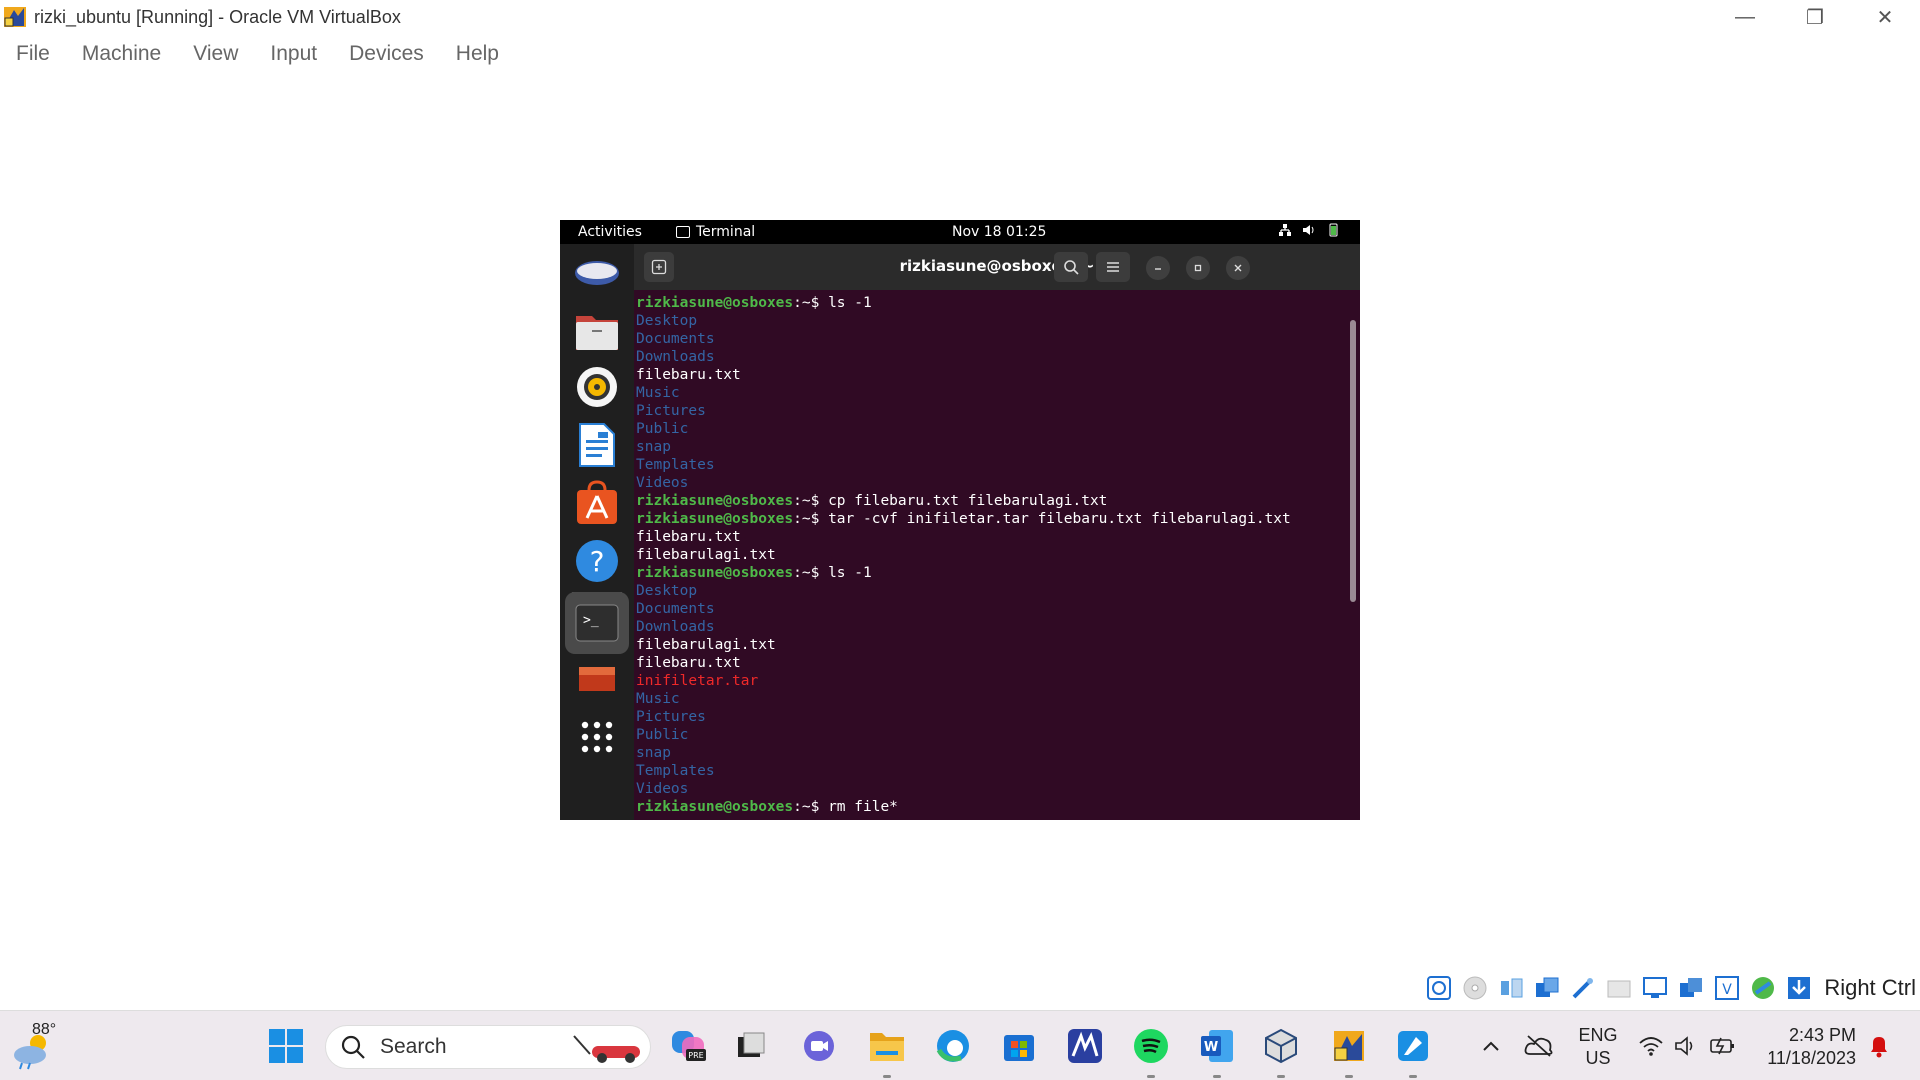 This screenshot has width=1920, height=1080. I want to click on terminal-output-line: Templates, so click(986, 771).